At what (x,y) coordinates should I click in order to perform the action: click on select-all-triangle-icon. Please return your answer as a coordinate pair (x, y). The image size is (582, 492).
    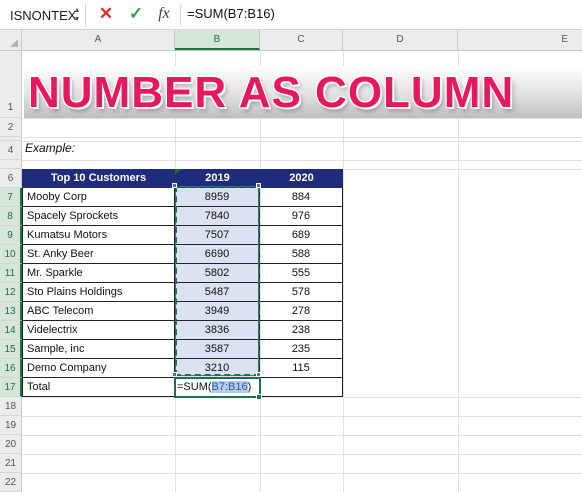
    Looking at the image, I should click on (14, 43).